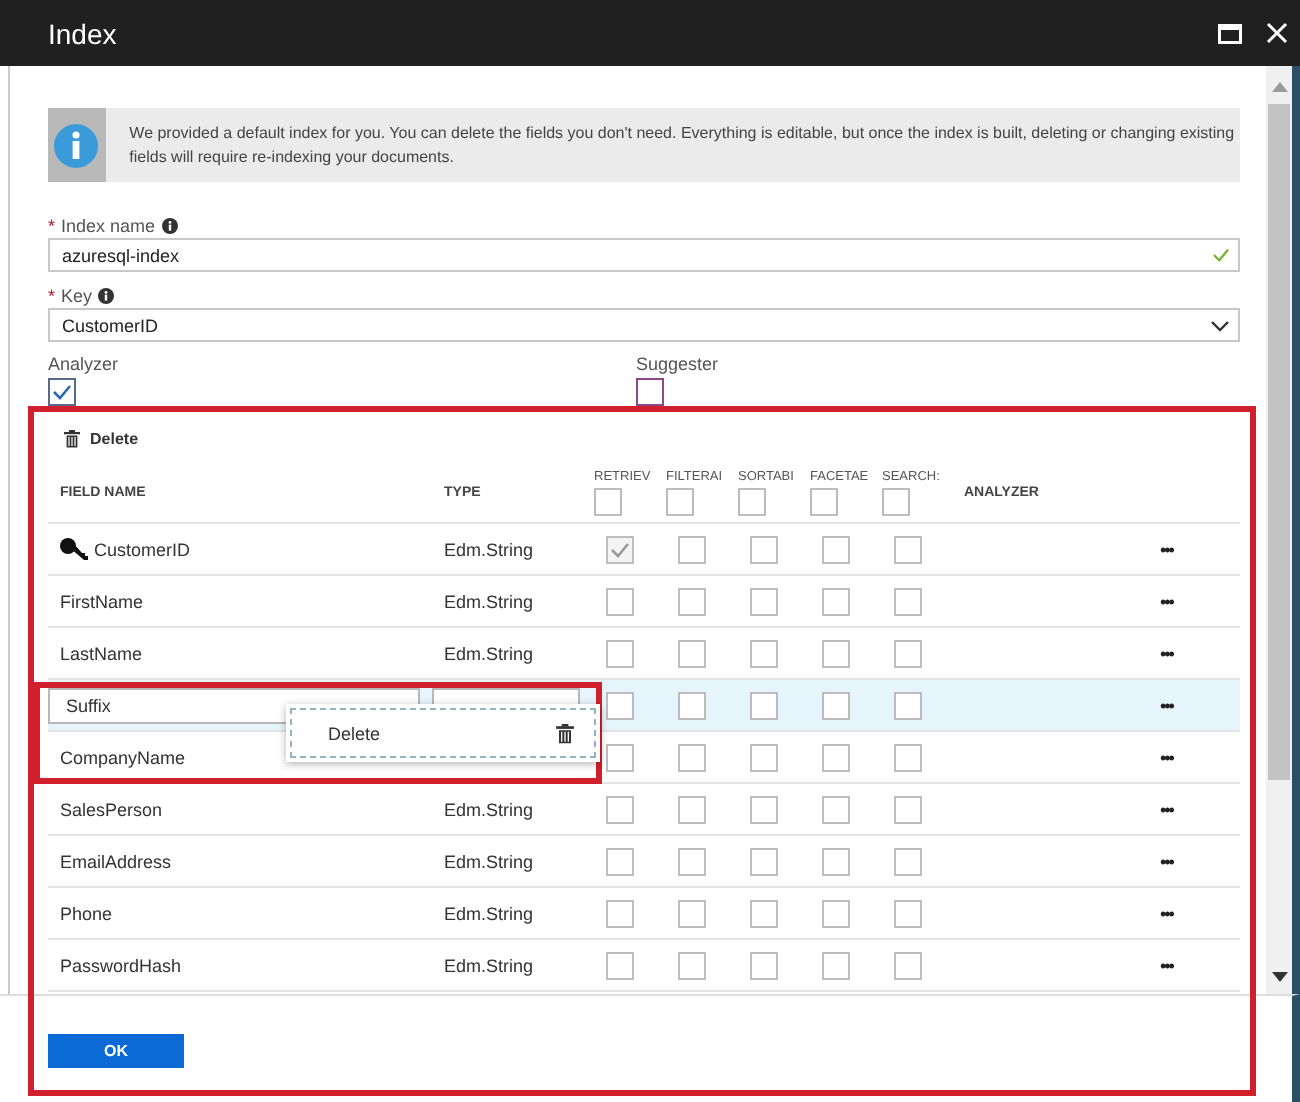 This screenshot has width=1300, height=1102. Describe the element at coordinates (1279, 977) in the screenshot. I see `scroll-down-icon` at that location.